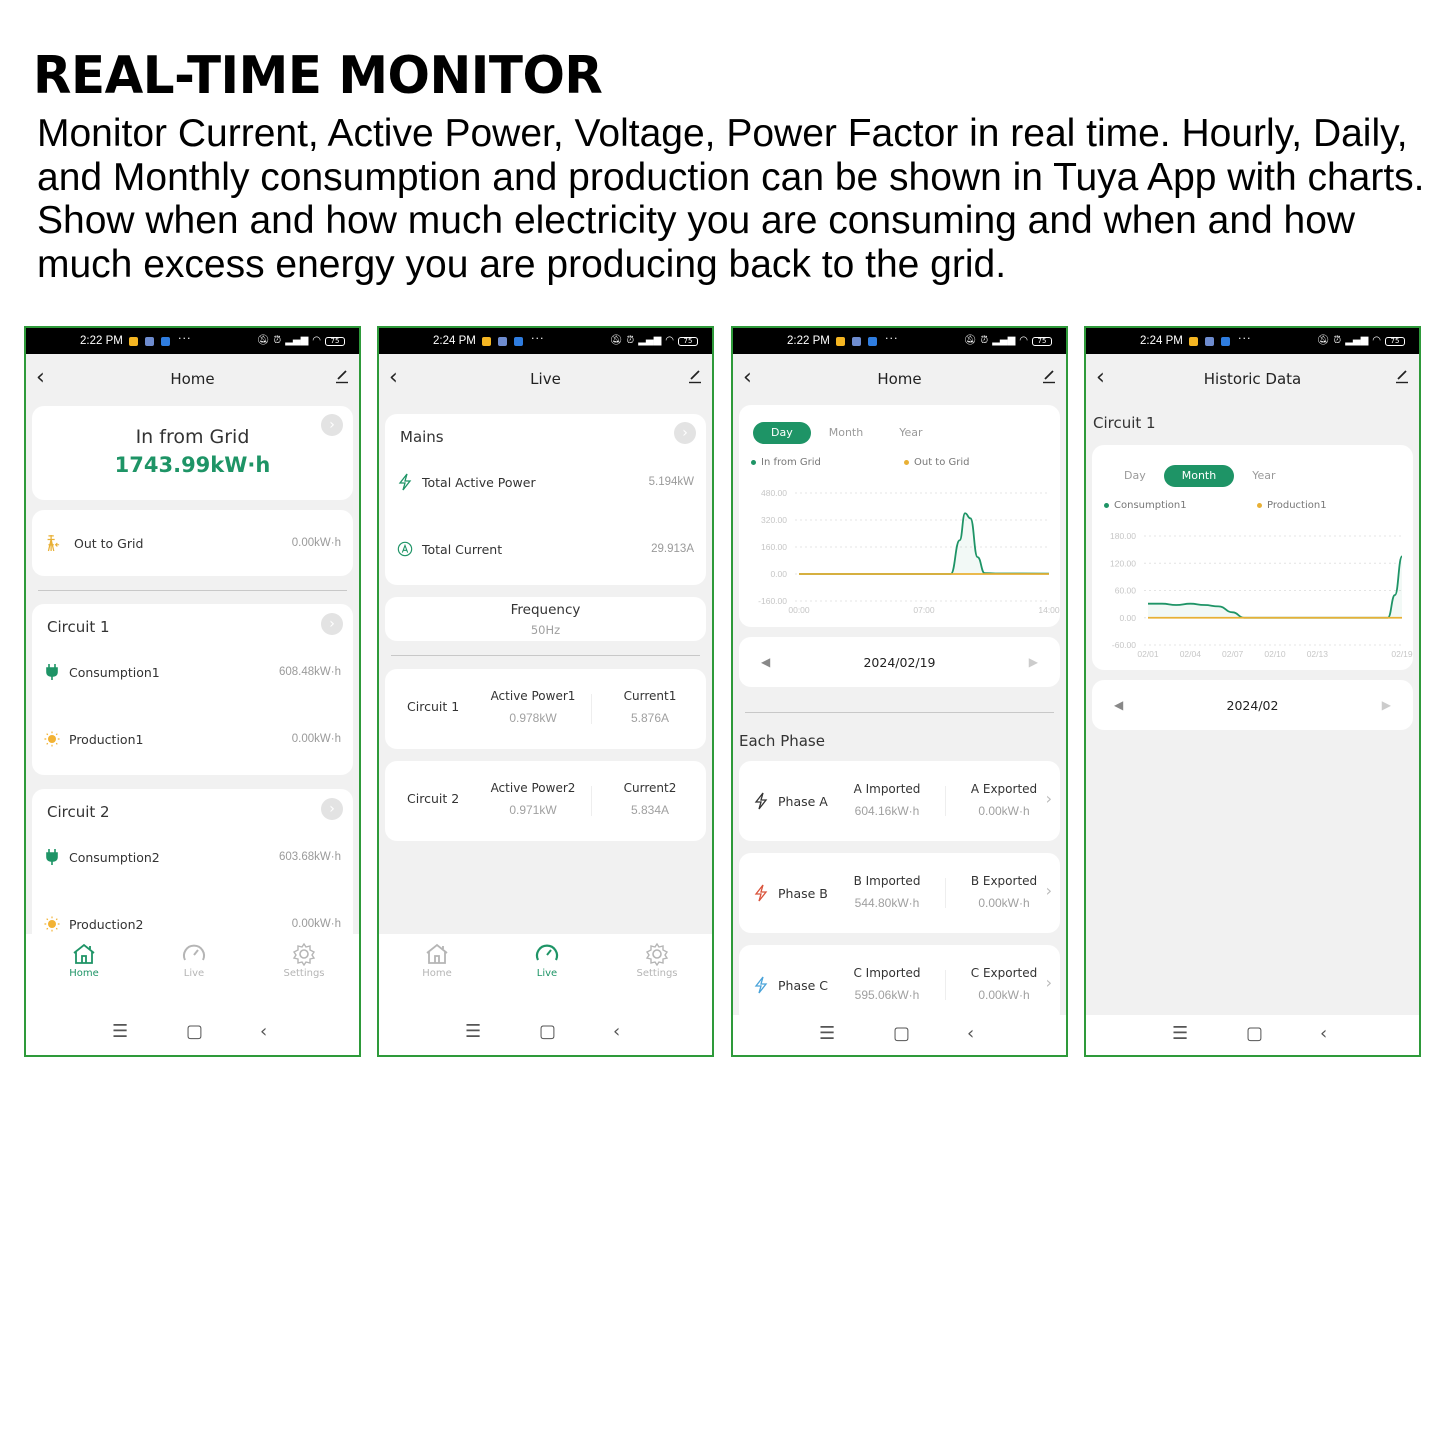  What do you see at coordinates (970, 340) in the screenshot?
I see `mute-icon: 🔕︎` at bounding box center [970, 340].